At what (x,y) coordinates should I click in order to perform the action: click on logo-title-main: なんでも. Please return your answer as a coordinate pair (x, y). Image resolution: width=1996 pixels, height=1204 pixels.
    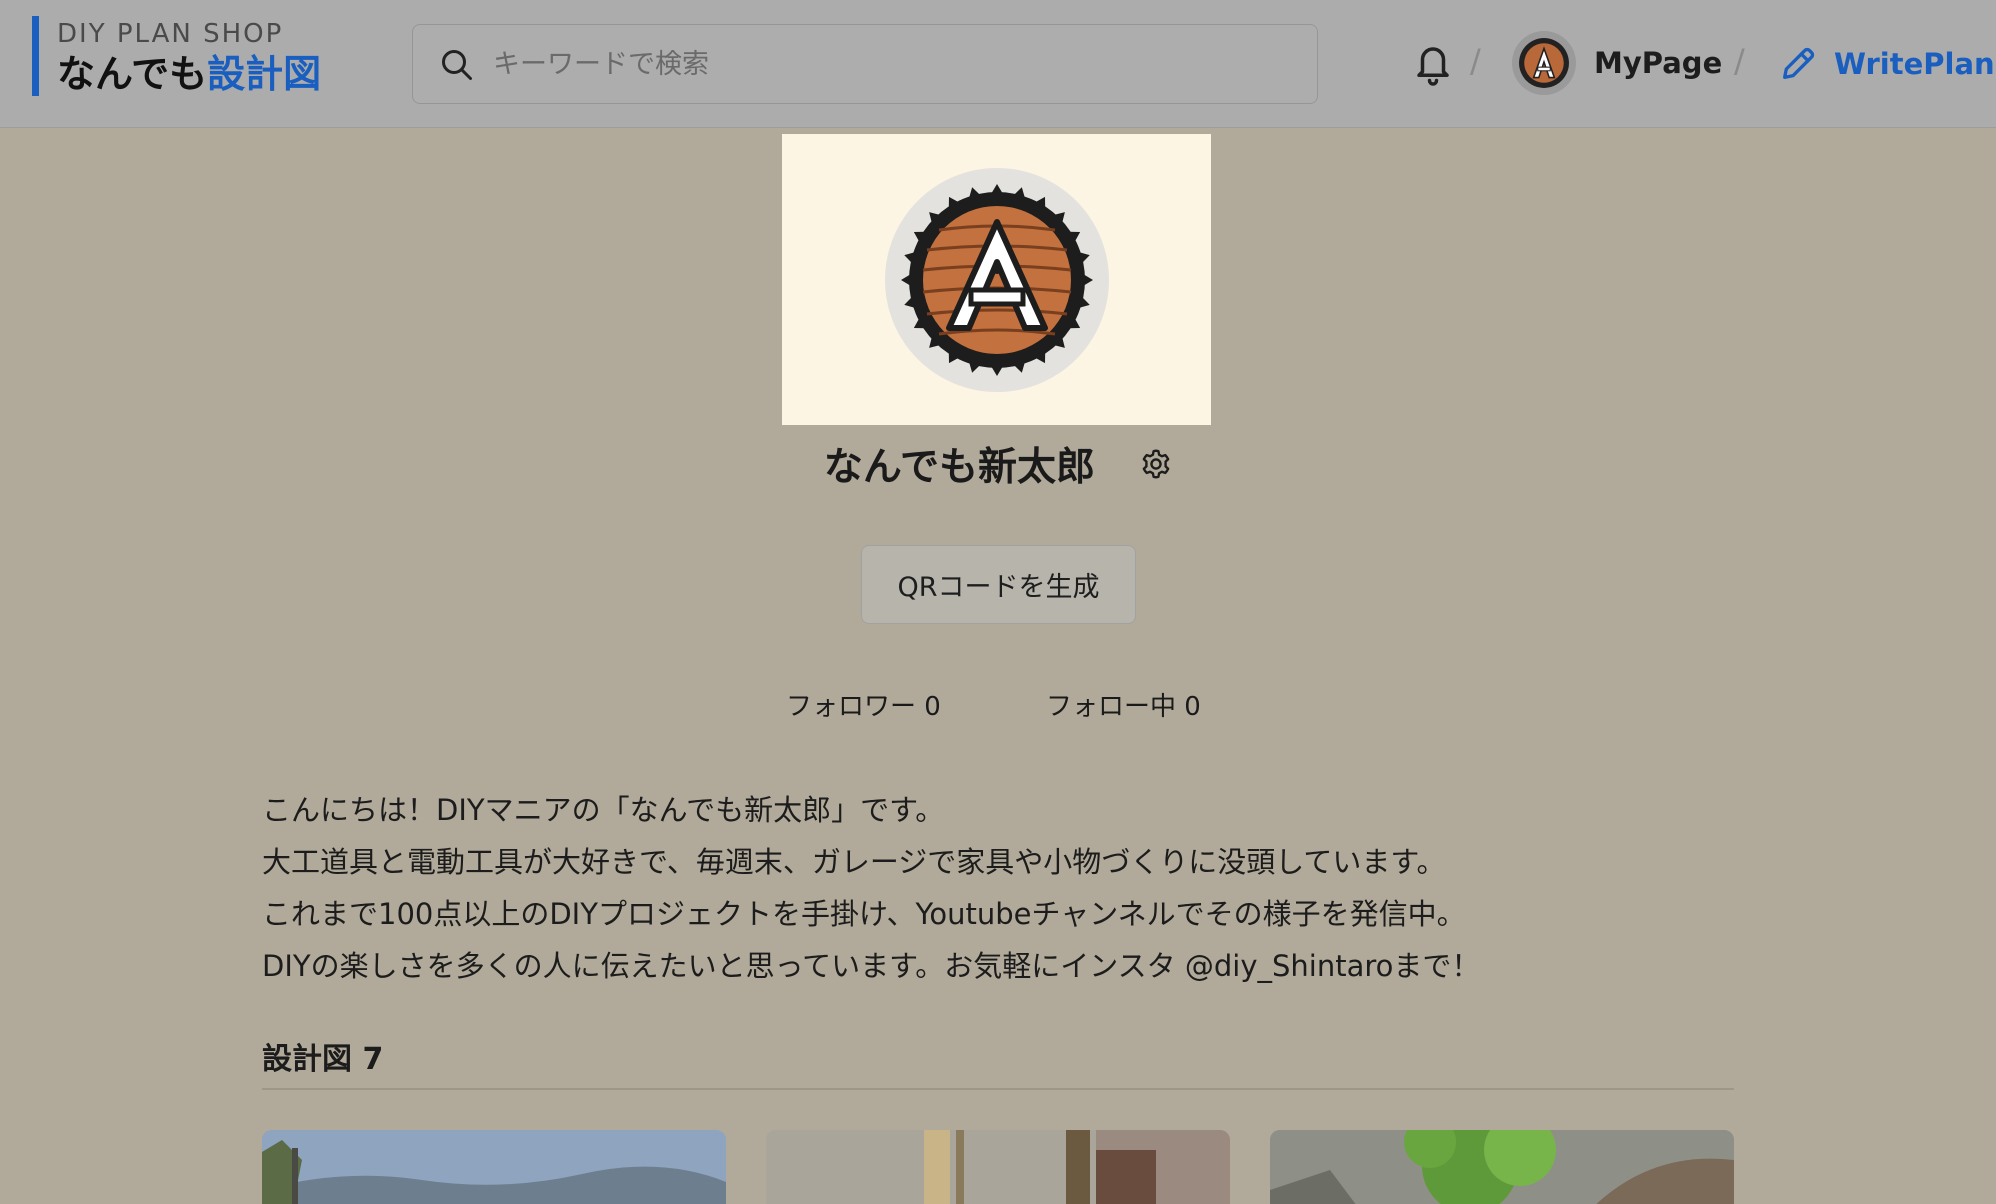
    Looking at the image, I should click on (132, 74).